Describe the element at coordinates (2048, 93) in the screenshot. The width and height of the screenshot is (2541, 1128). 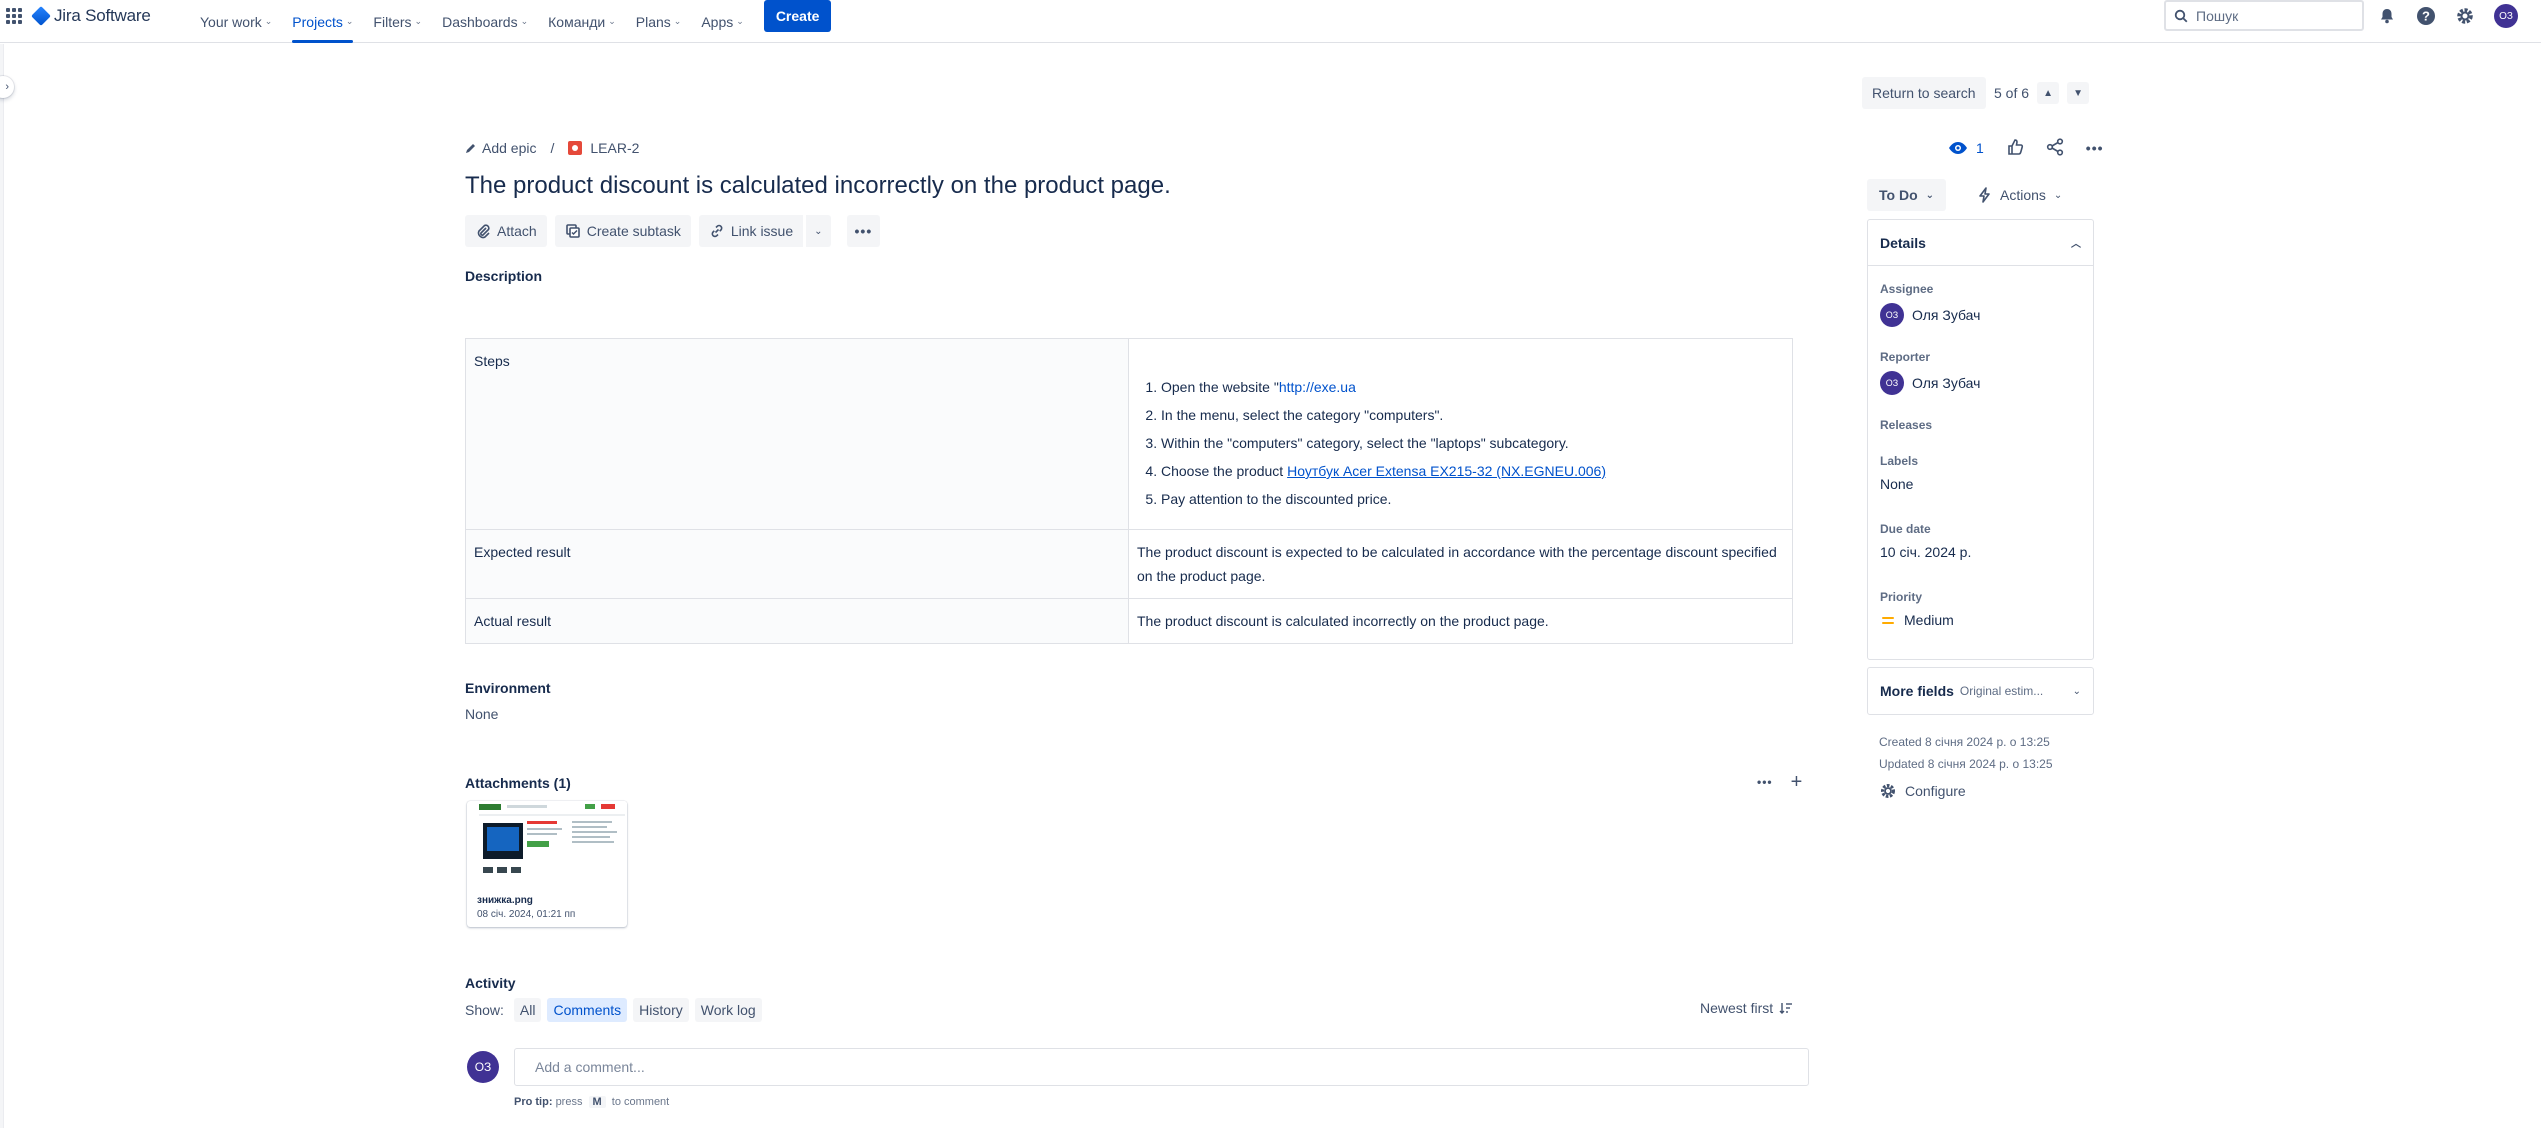
I see `previous-issue-button: ▲` at that location.